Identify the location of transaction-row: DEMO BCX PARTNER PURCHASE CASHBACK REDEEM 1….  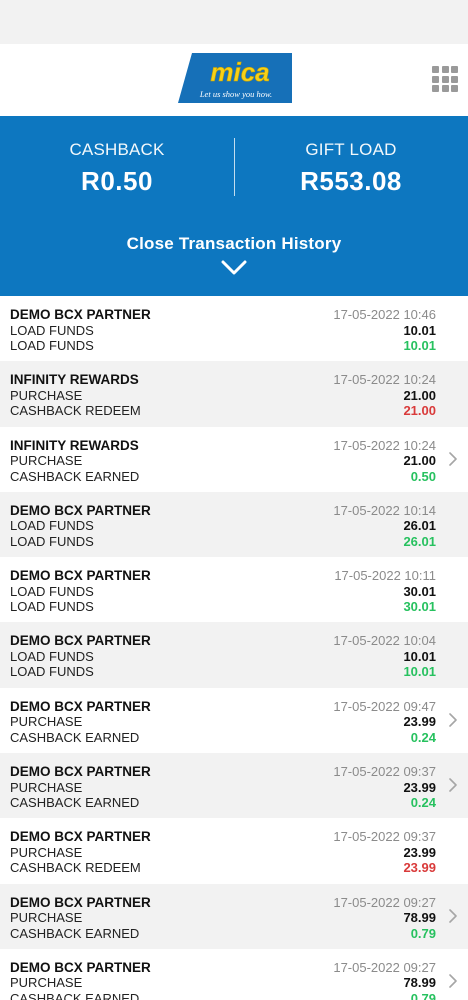
(234, 850).